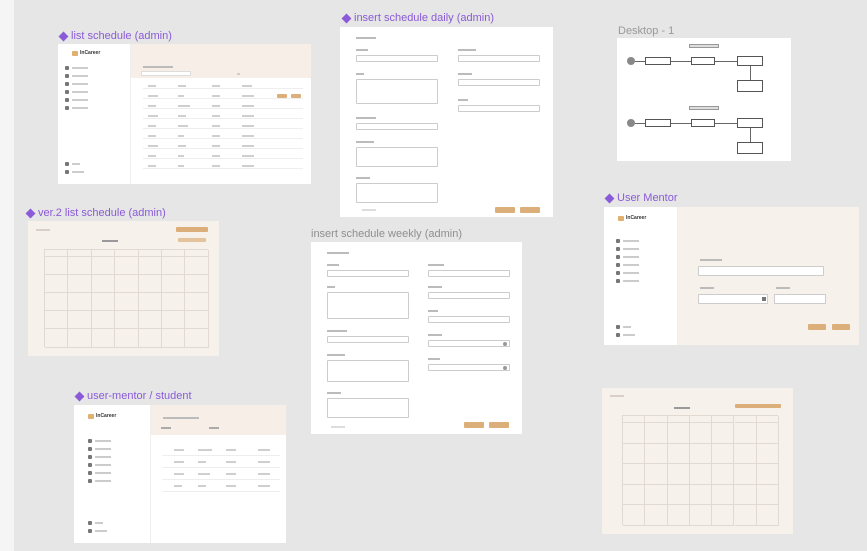  I want to click on mentor-name-input, so click(761, 271).